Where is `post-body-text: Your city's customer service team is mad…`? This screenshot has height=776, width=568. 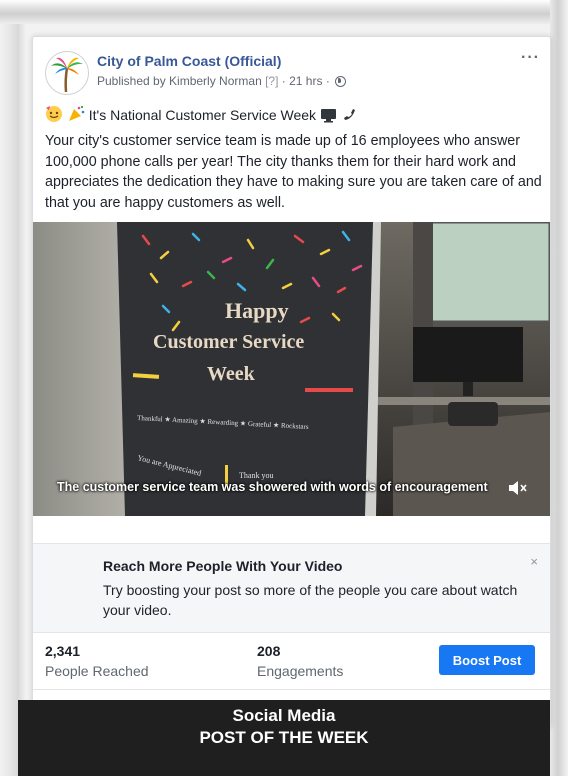
post-body-text: Your city's customer service team is mad… is located at coordinates (293, 172).